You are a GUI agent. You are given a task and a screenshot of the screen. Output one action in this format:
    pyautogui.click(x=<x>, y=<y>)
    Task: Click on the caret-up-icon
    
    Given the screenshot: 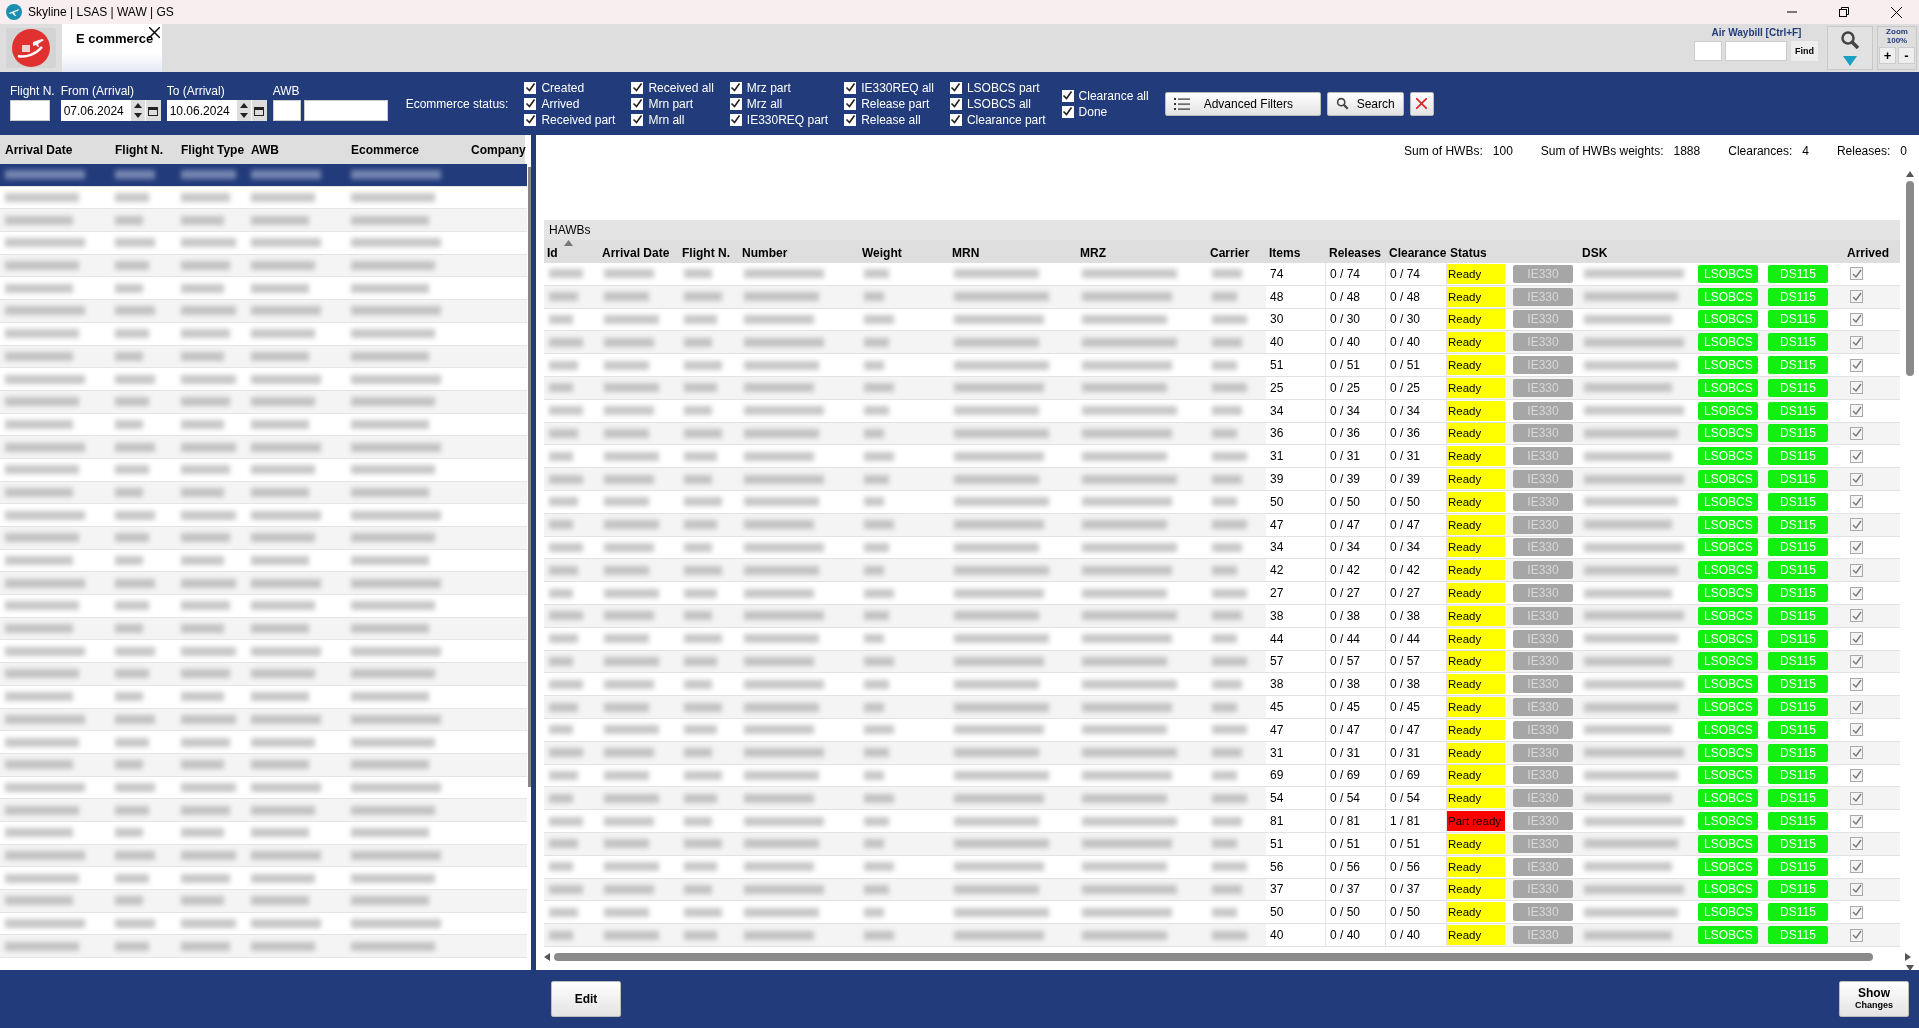 What is the action you would take?
    pyautogui.click(x=243, y=105)
    